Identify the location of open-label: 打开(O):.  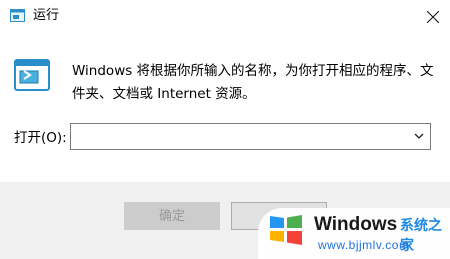
(40, 138).